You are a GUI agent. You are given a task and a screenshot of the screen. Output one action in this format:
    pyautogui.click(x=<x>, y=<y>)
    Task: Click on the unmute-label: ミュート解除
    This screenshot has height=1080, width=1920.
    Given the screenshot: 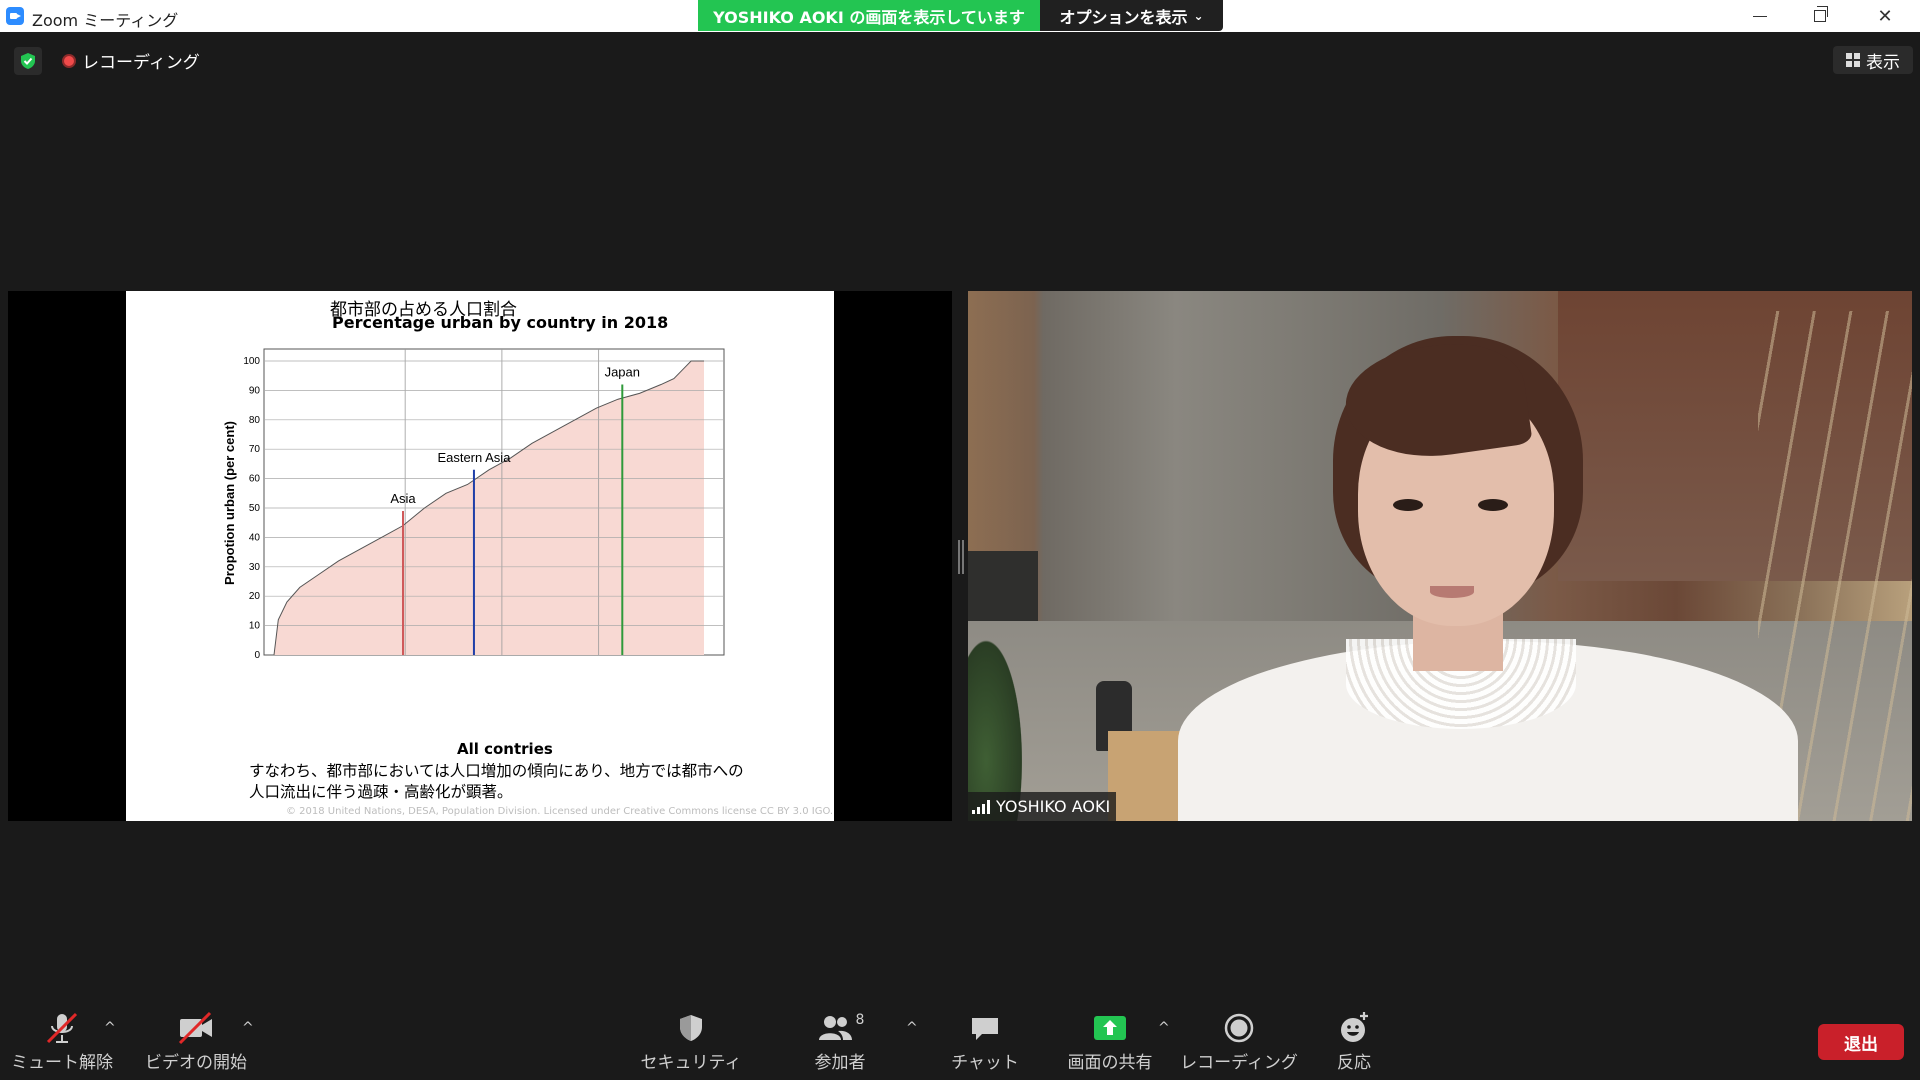 What is the action you would take?
    pyautogui.click(x=62, y=1063)
    